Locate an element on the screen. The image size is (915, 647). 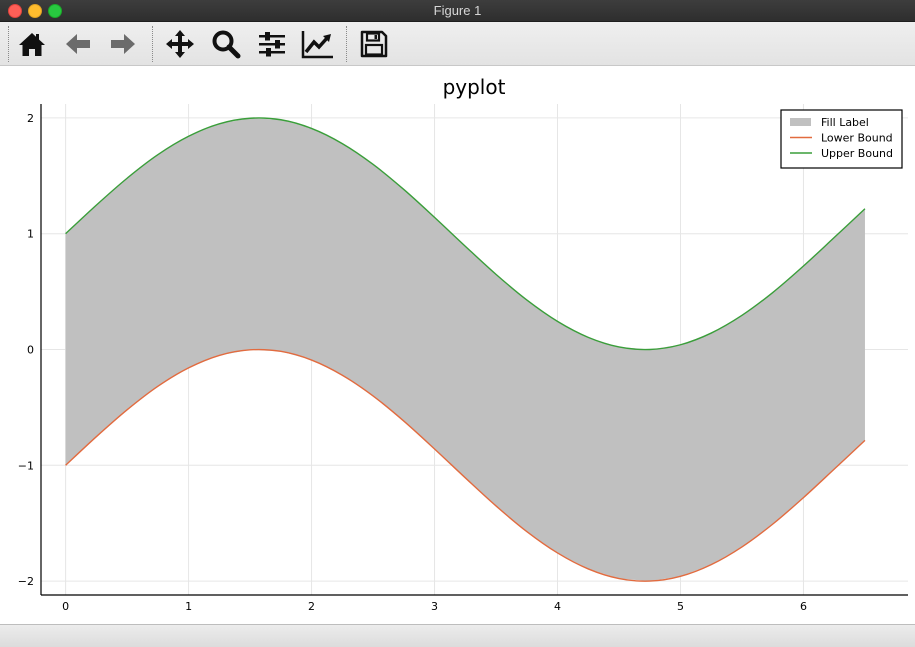
x-tick-label: 1 is located at coordinates (188, 606).